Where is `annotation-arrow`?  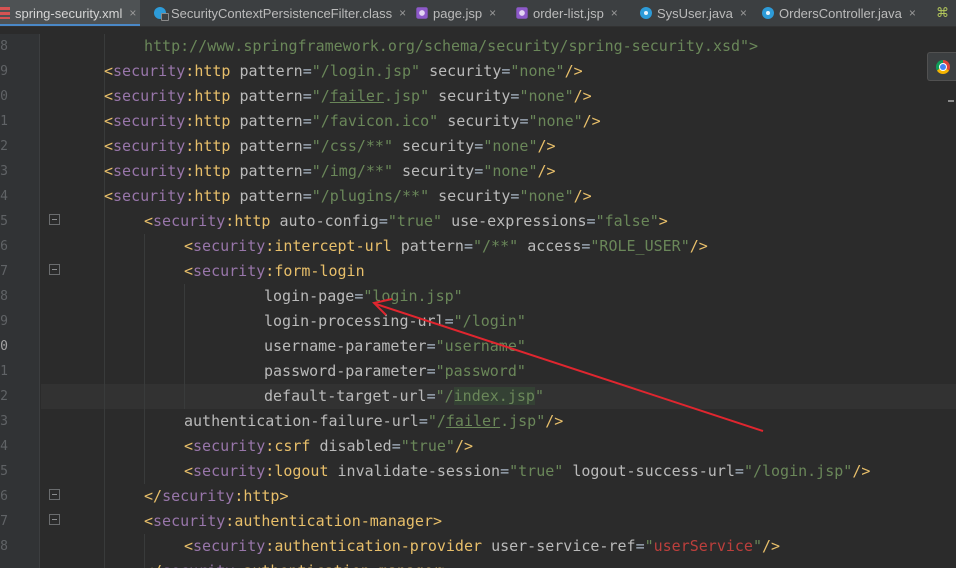
annotation-arrow is located at coordinates (568, 365).